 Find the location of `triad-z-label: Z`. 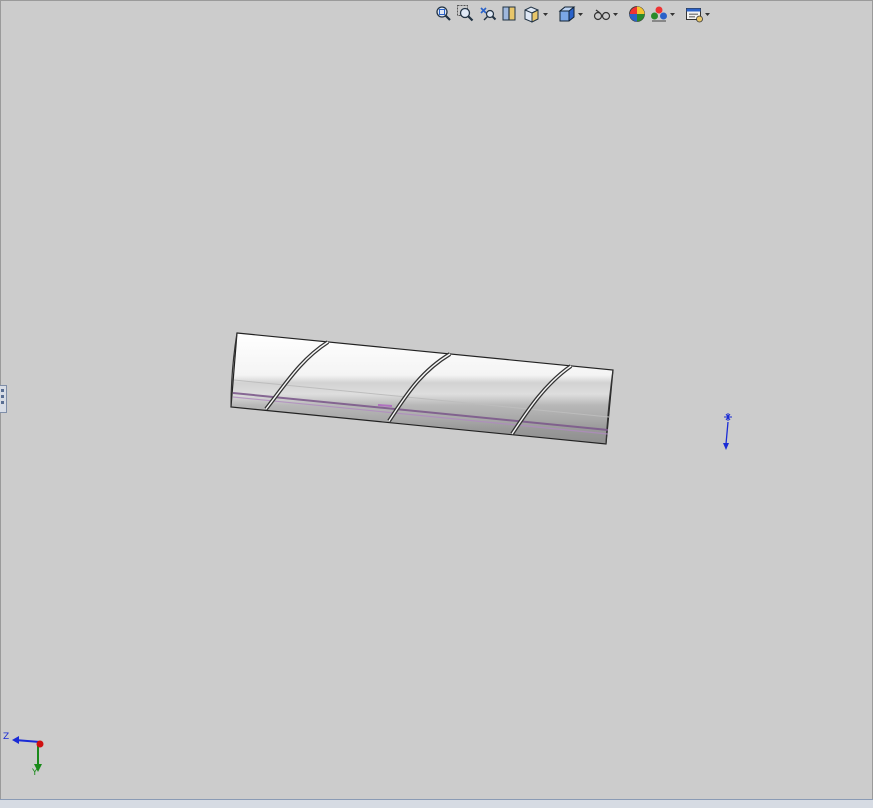

triad-z-label: Z is located at coordinates (6, 737).